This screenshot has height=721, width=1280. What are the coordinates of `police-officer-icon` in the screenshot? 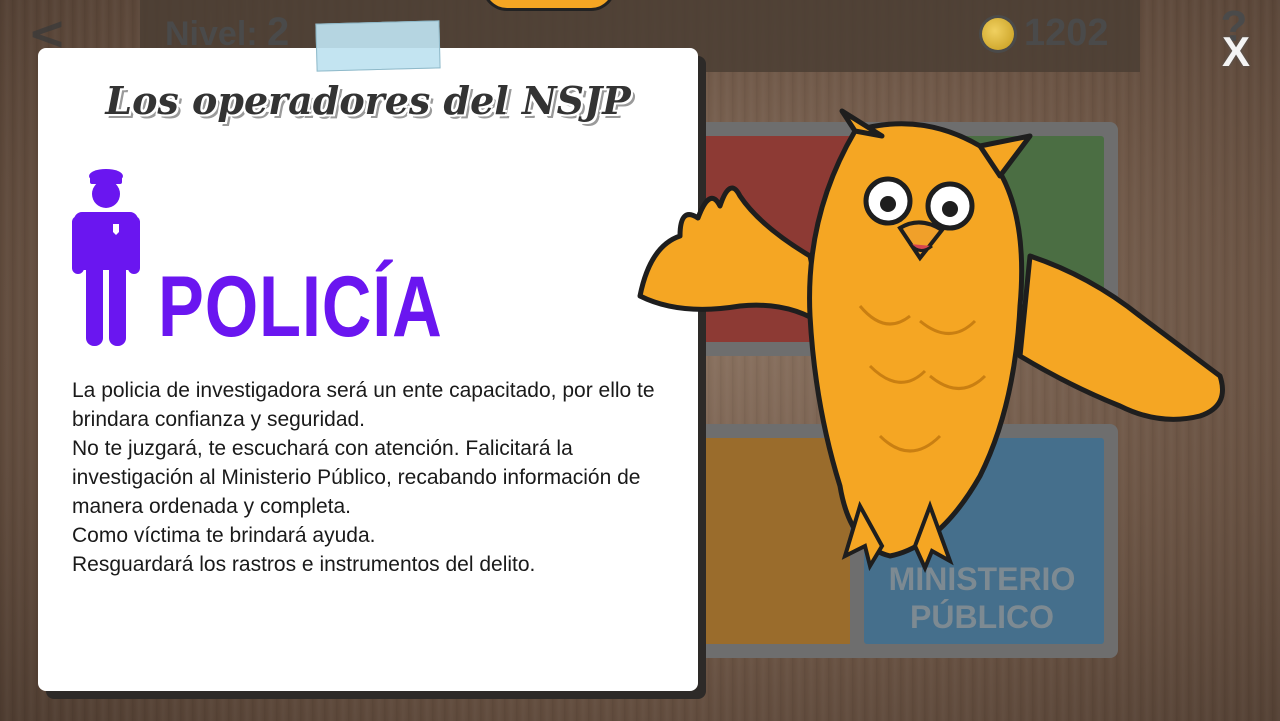 It's located at (106, 257).